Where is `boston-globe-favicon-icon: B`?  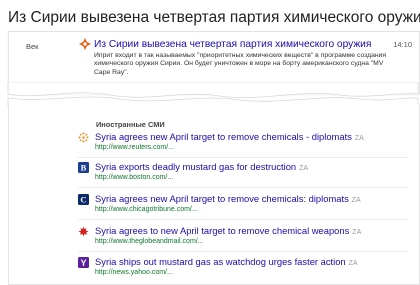
boston-globe-favicon-icon: B is located at coordinates (83, 167).